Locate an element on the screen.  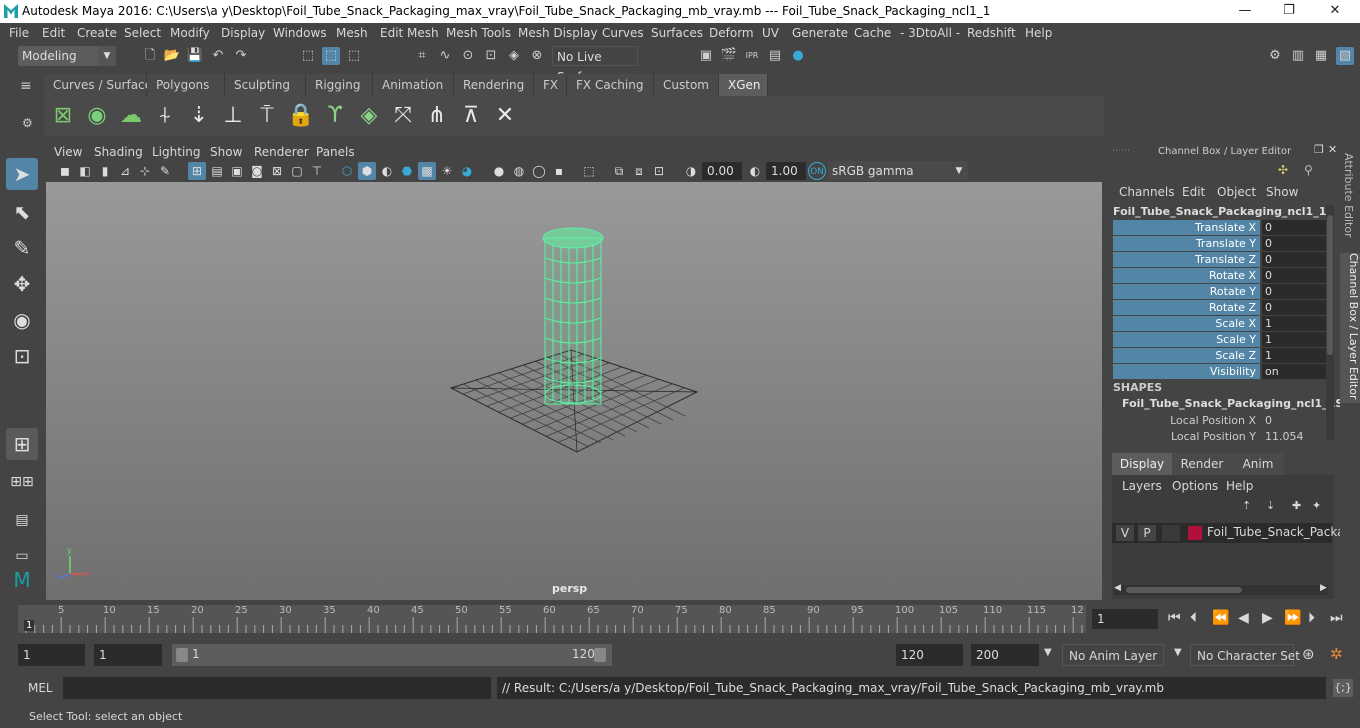
float-panel-icon: ❐ is located at coordinates (1319, 149).